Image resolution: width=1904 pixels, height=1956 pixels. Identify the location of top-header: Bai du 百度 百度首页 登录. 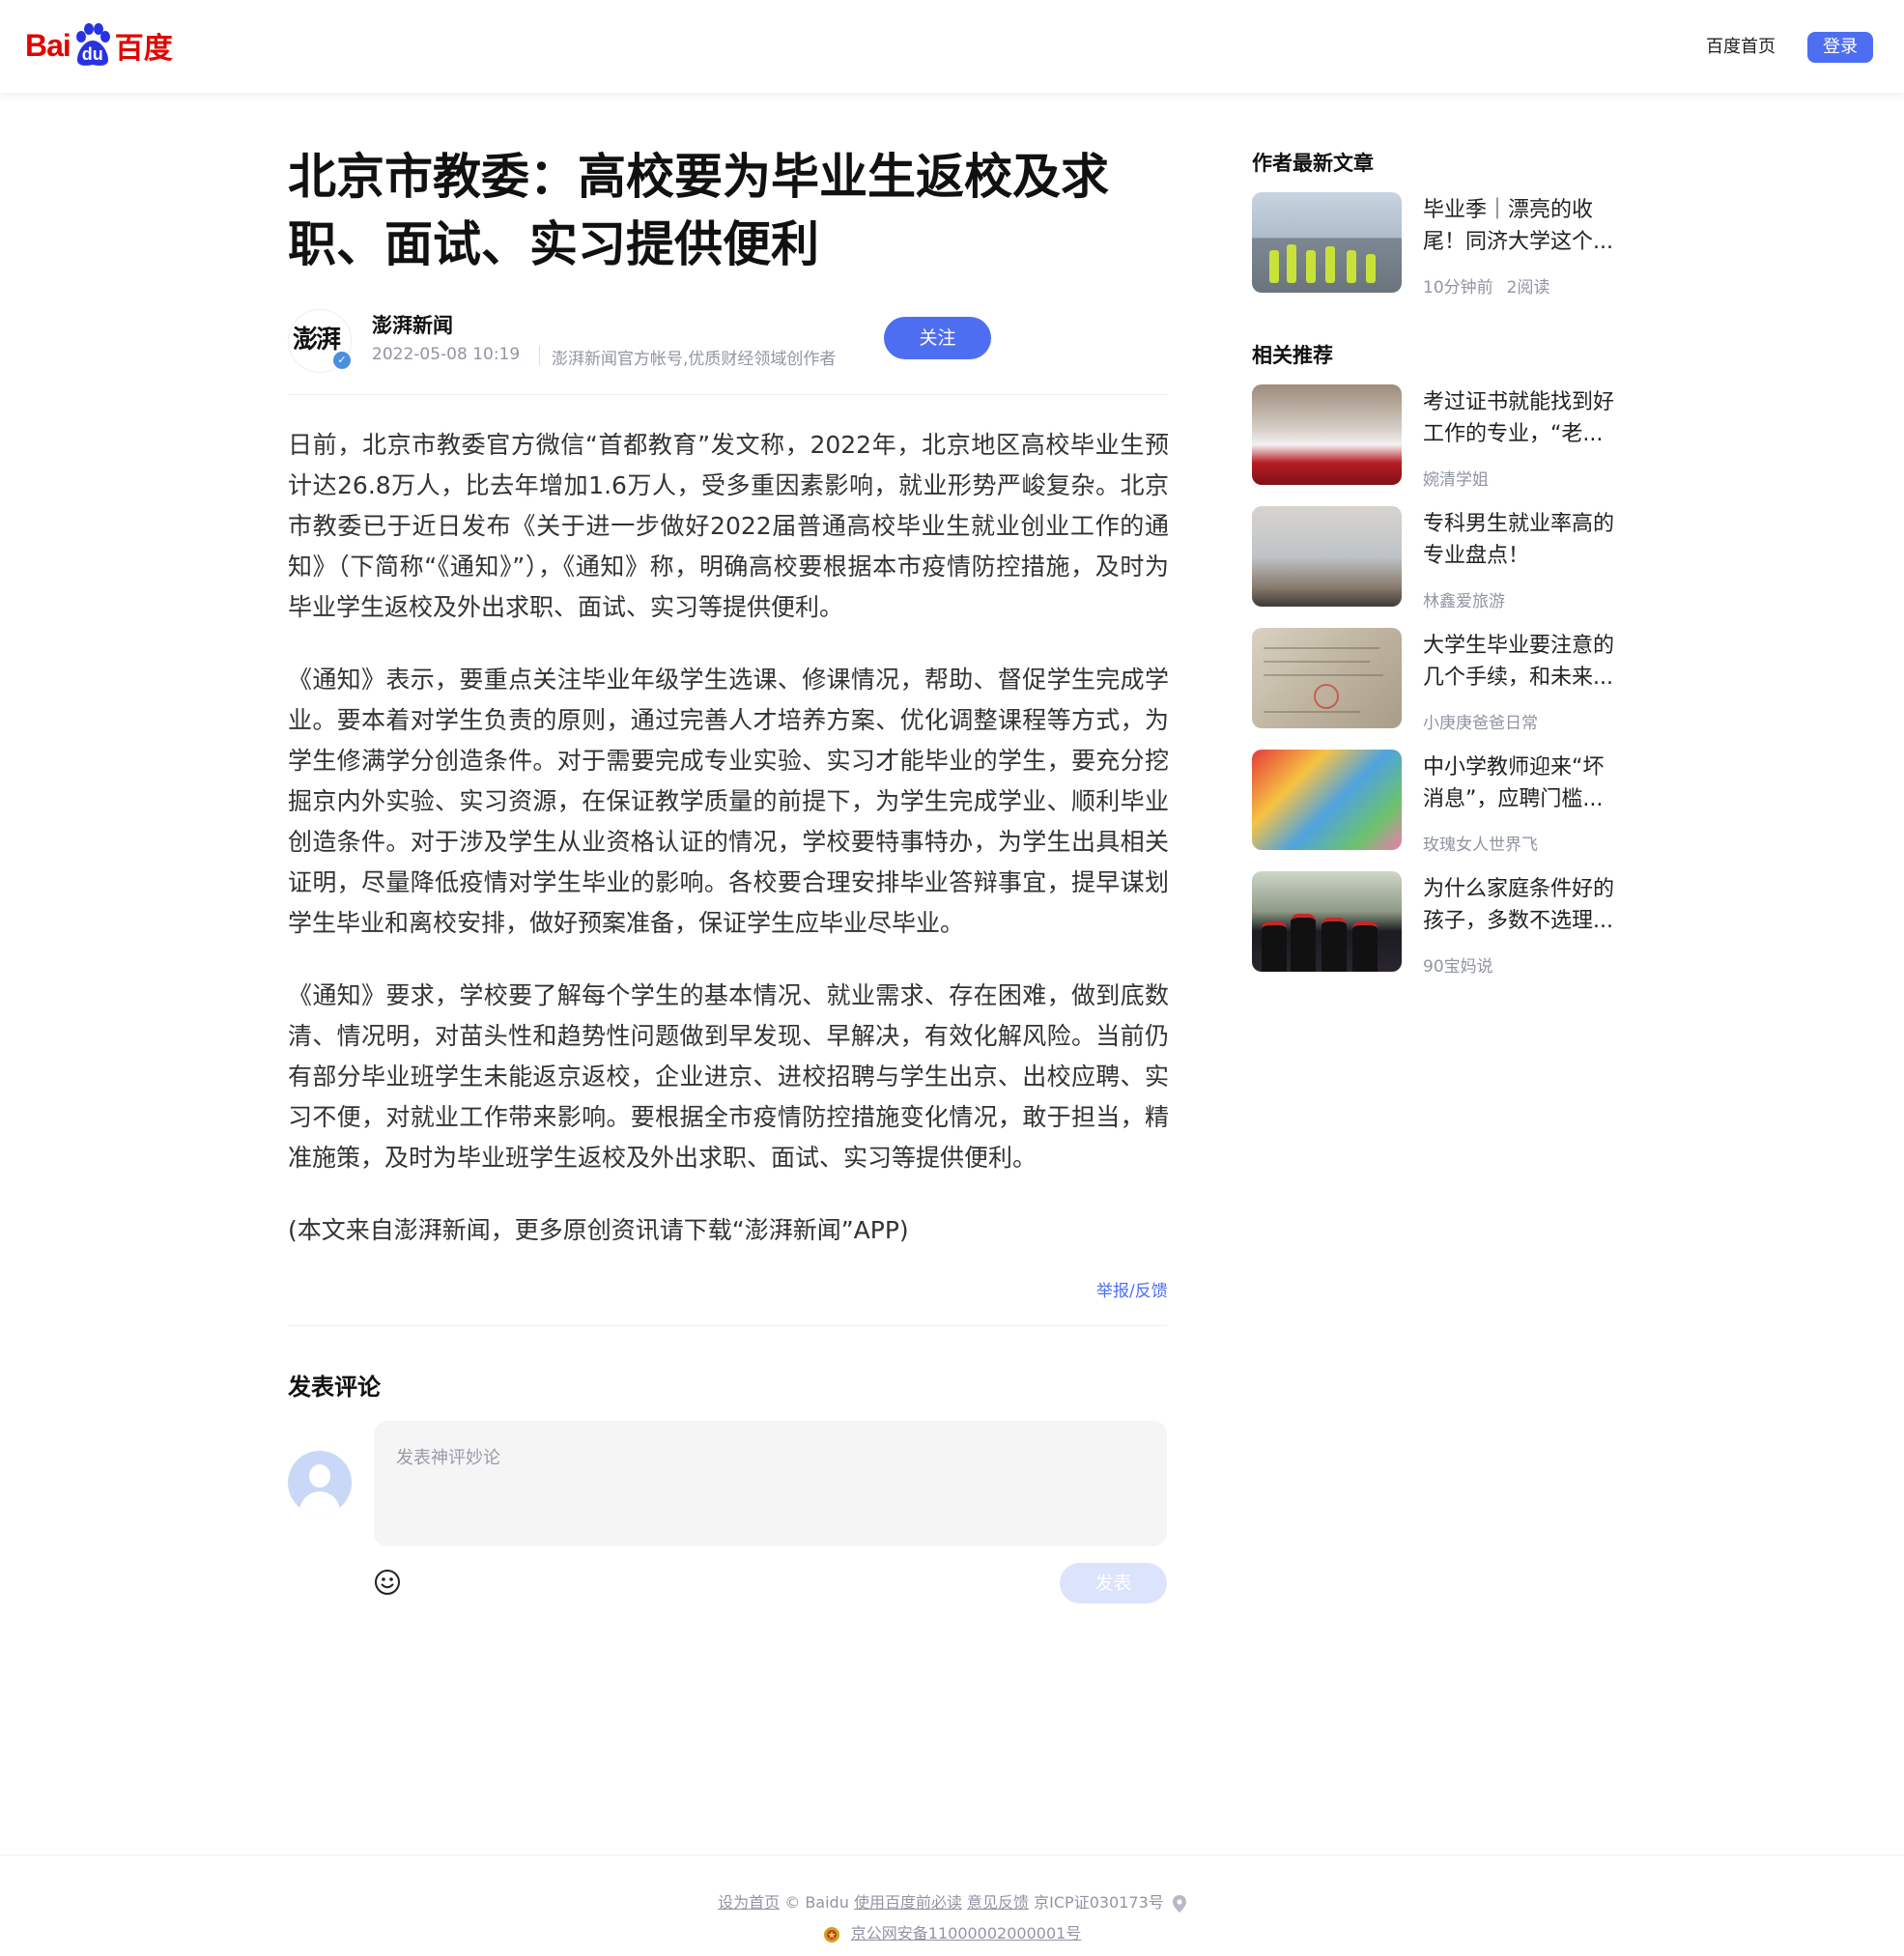
(952, 46).